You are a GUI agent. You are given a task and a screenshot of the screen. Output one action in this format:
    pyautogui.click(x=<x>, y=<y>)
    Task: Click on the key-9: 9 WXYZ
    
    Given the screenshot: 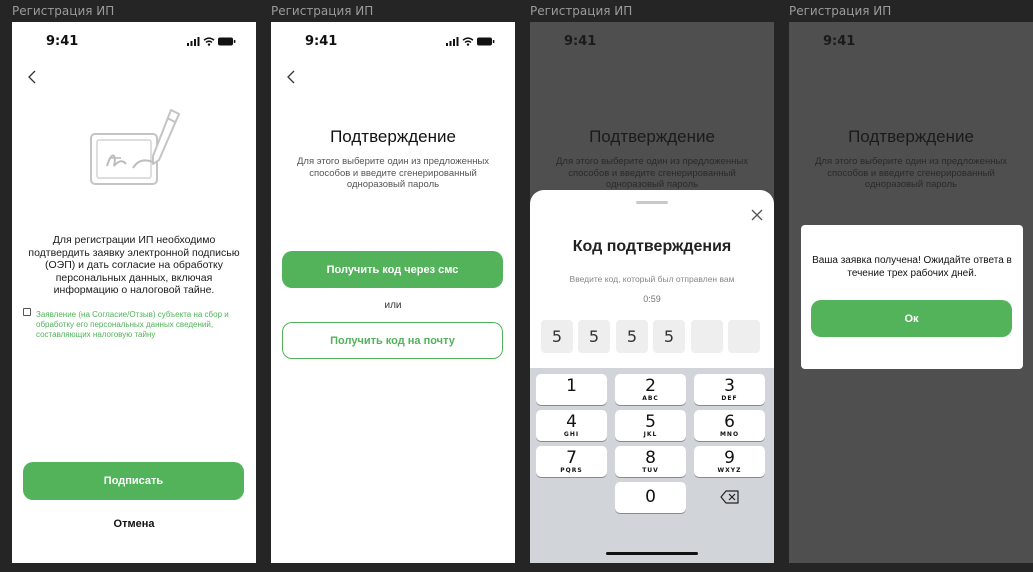 What is the action you would take?
    pyautogui.click(x=729, y=461)
    